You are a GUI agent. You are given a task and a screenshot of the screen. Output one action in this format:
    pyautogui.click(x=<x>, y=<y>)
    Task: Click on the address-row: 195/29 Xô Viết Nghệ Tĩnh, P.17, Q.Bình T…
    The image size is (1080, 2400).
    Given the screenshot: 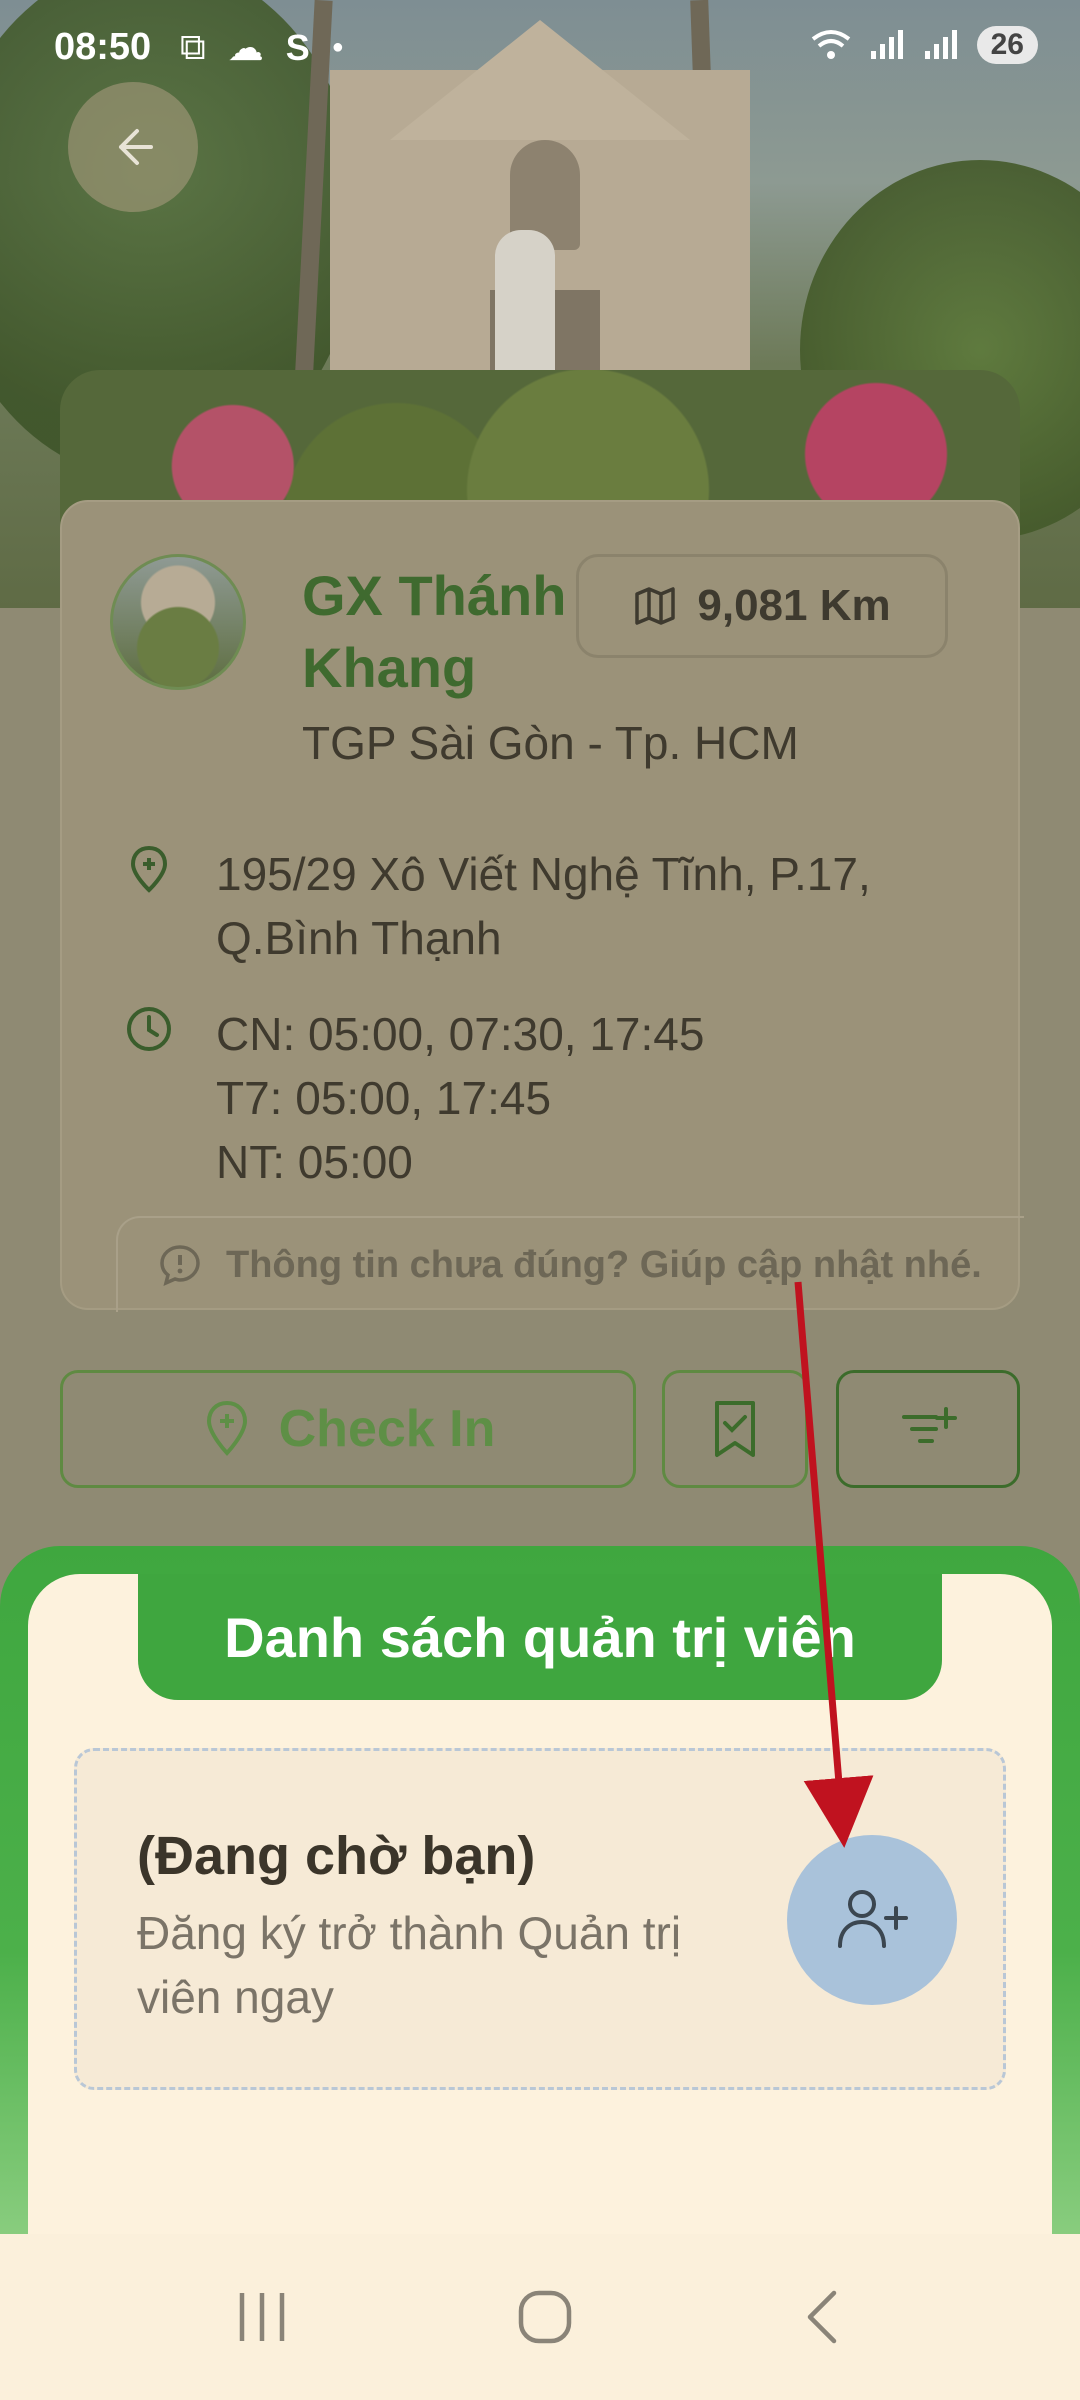 What is the action you would take?
    pyautogui.click(x=559, y=906)
    